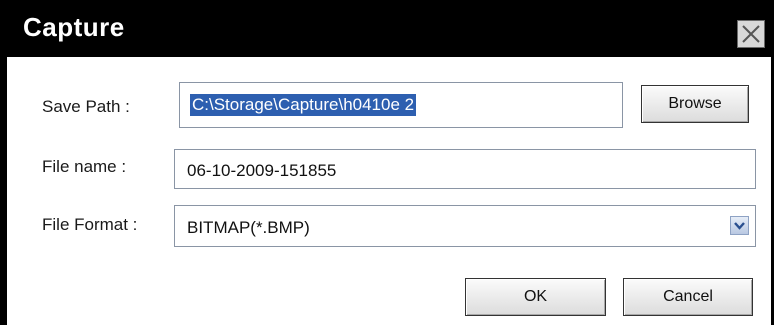 Image resolution: width=774 pixels, height=325 pixels. I want to click on save-path-input: C:\Storage\Capture\h0410e 2, so click(401, 105).